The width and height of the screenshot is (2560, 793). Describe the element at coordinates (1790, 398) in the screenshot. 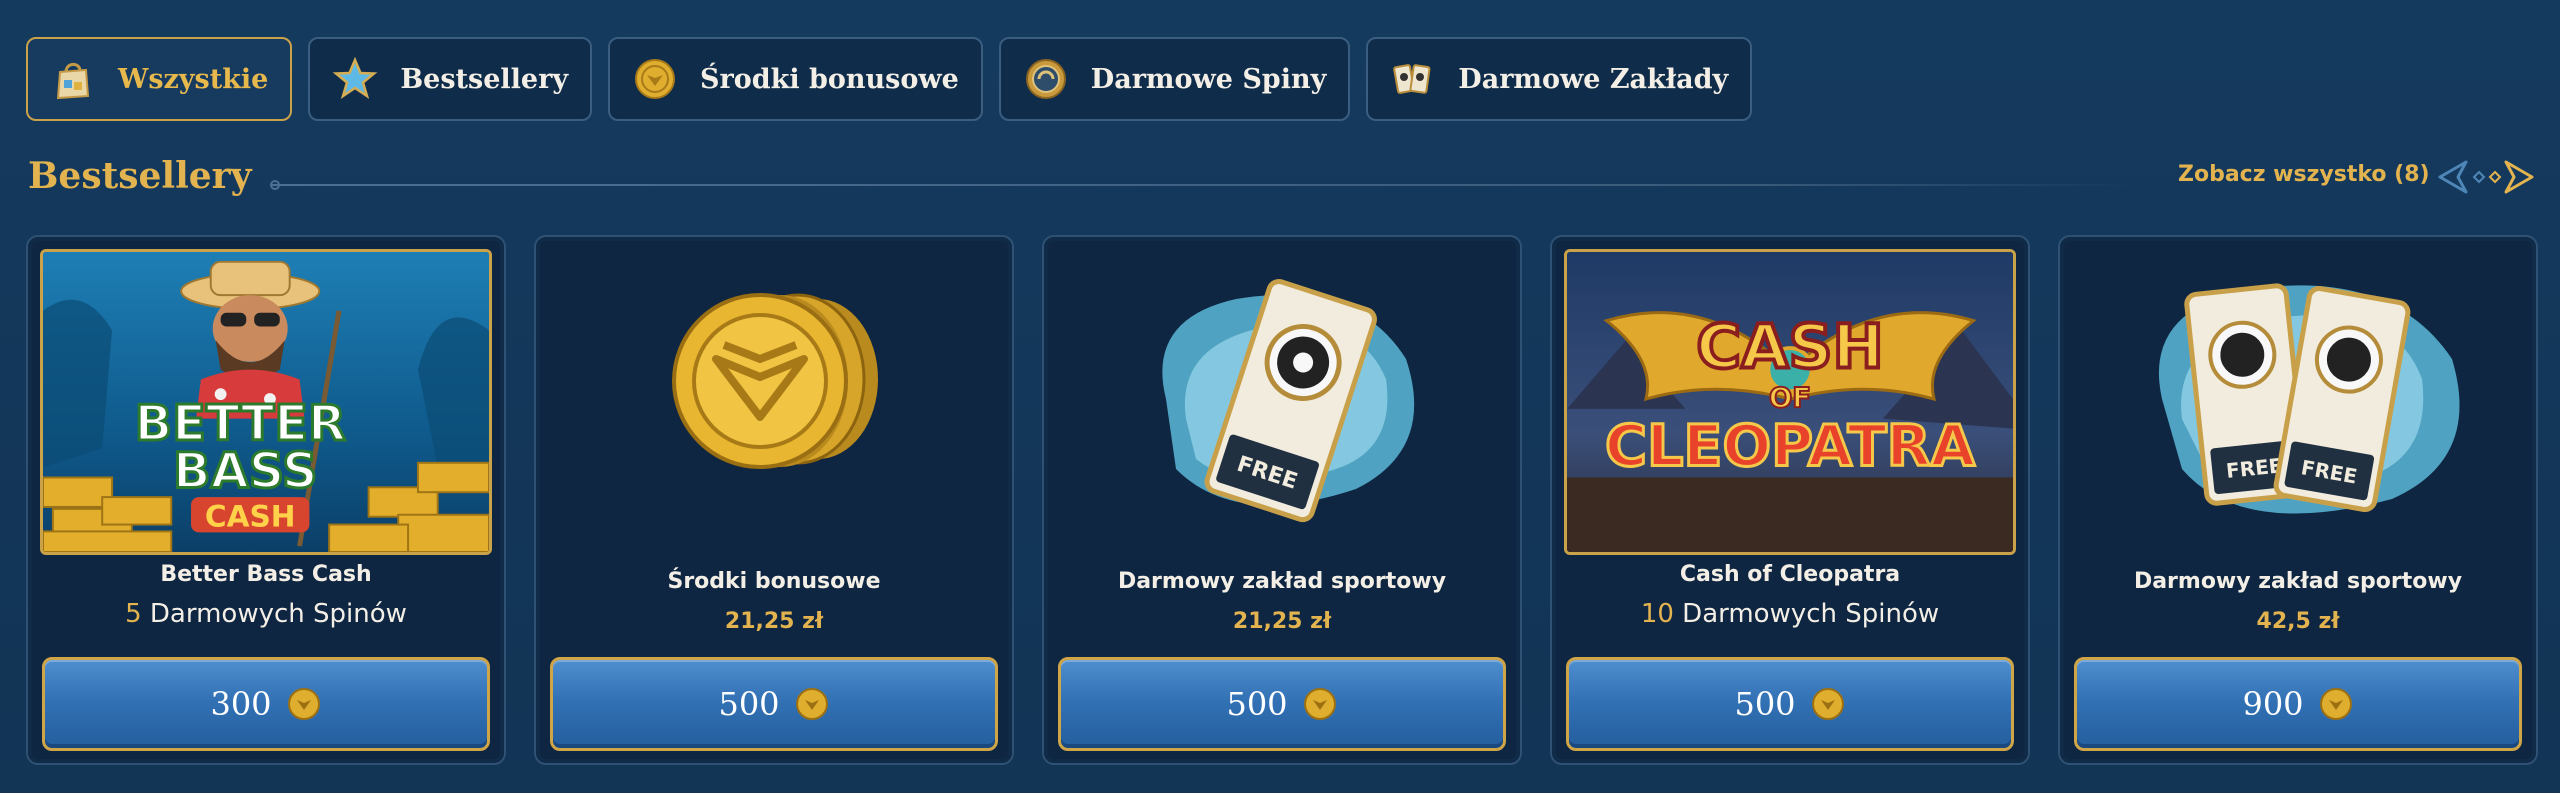

I see `art-title-line2: OF` at that location.